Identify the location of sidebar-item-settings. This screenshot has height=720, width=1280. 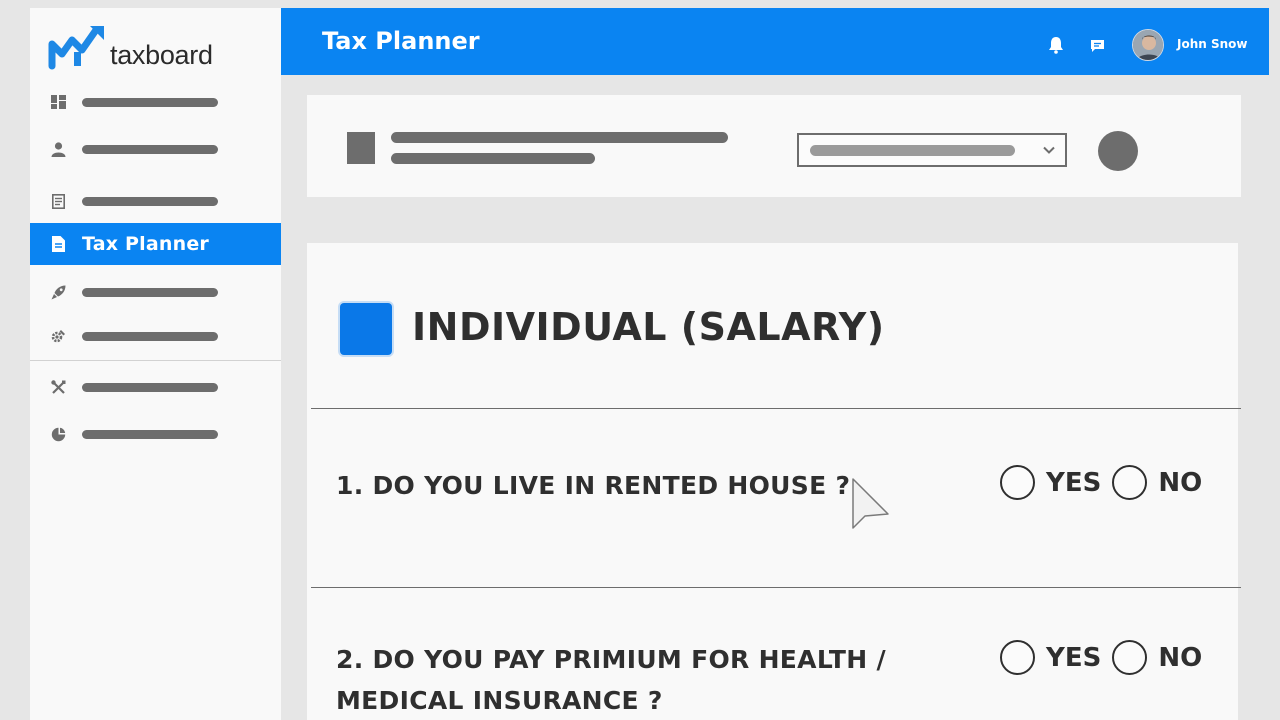
(155, 336).